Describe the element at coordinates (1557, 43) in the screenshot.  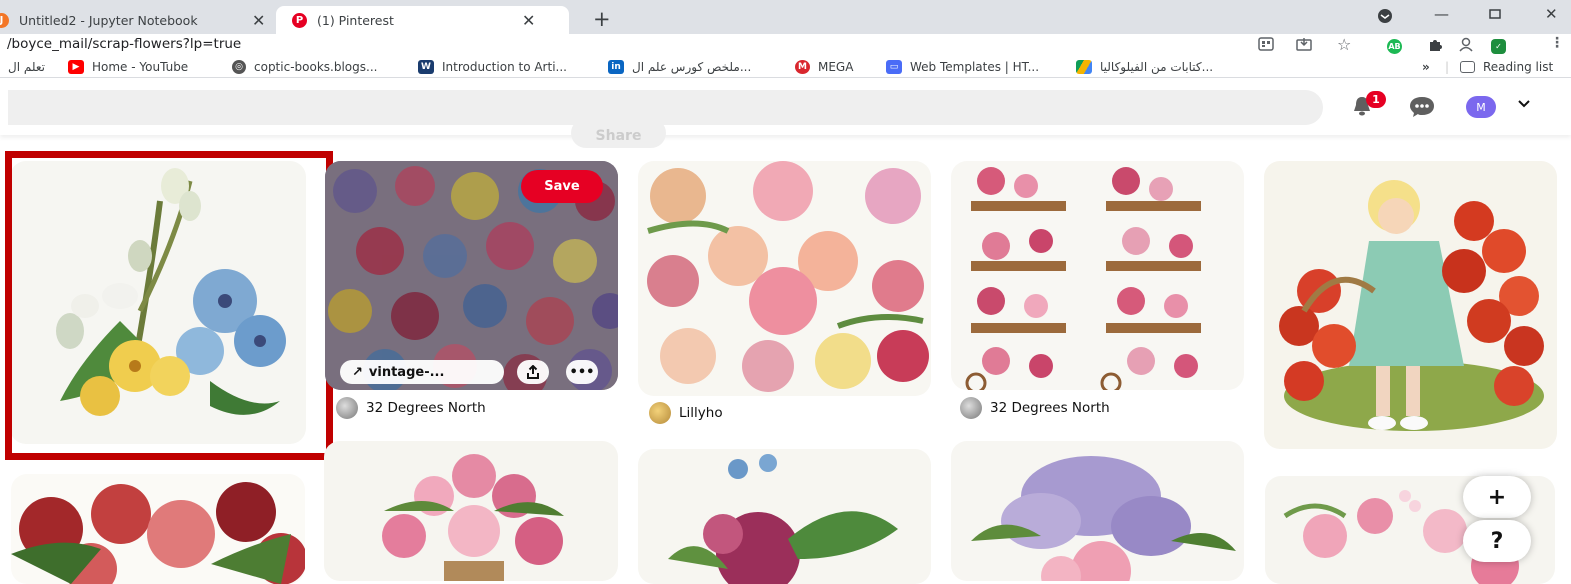
I see `menu-dots-icon: ⋮` at that location.